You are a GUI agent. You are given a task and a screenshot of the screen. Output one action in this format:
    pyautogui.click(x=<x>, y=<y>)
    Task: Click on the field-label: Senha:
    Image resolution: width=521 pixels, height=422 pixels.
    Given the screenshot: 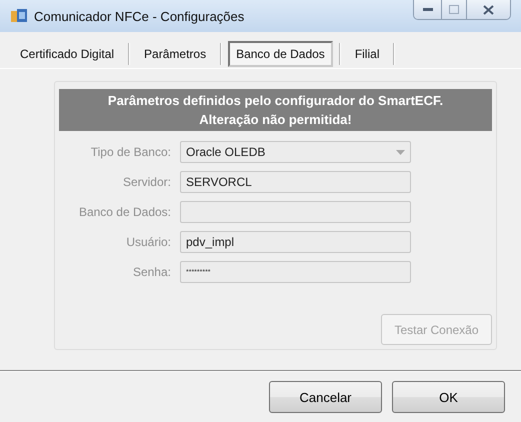 What is the action you would take?
    pyautogui.click(x=151, y=272)
    